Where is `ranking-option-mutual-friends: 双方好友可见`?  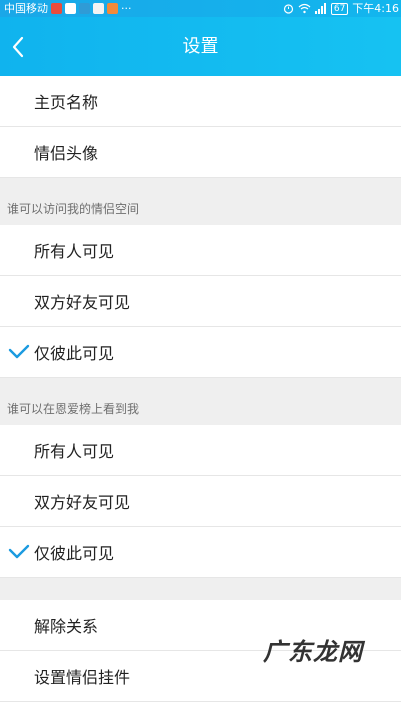 ranking-option-mutual-friends: 双方好友可见 is located at coordinates (200, 501).